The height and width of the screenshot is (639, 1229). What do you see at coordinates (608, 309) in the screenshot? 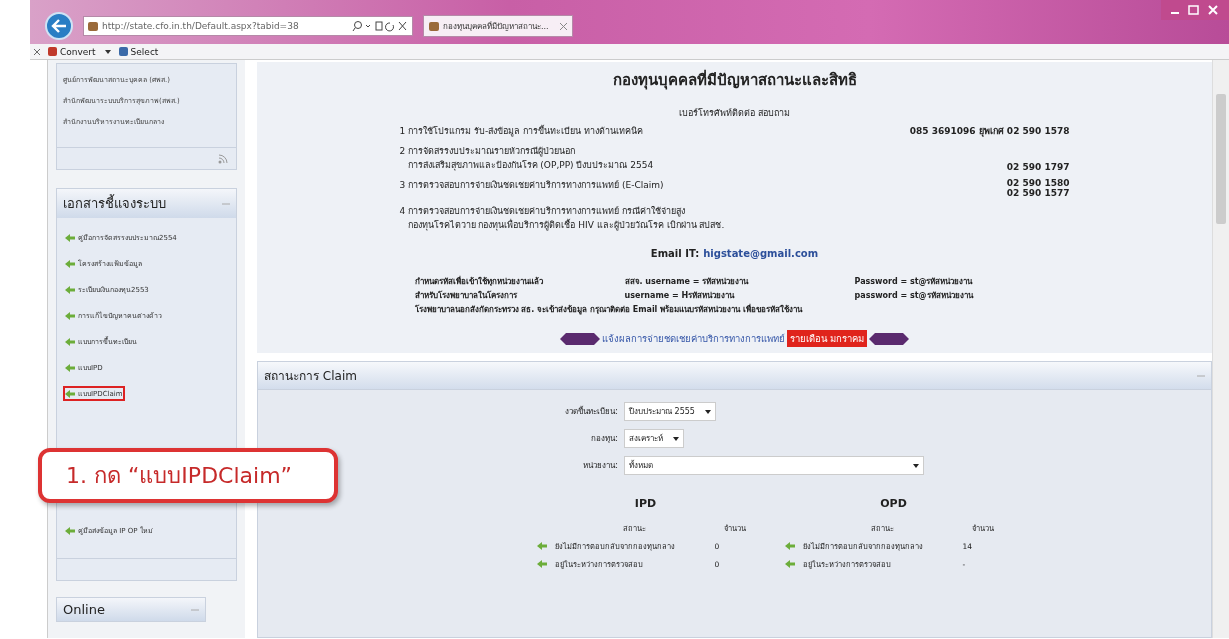
I see `login-note: โรงพยาบาลนอกสังกัดกระทรวง สธ. จะเข้าส่งข้อมูล กรุณาติดต่อ Email พร้อมแนบรหัสหน่วยงาน เพื่อขอรหัสใช้งาน` at bounding box center [608, 309].